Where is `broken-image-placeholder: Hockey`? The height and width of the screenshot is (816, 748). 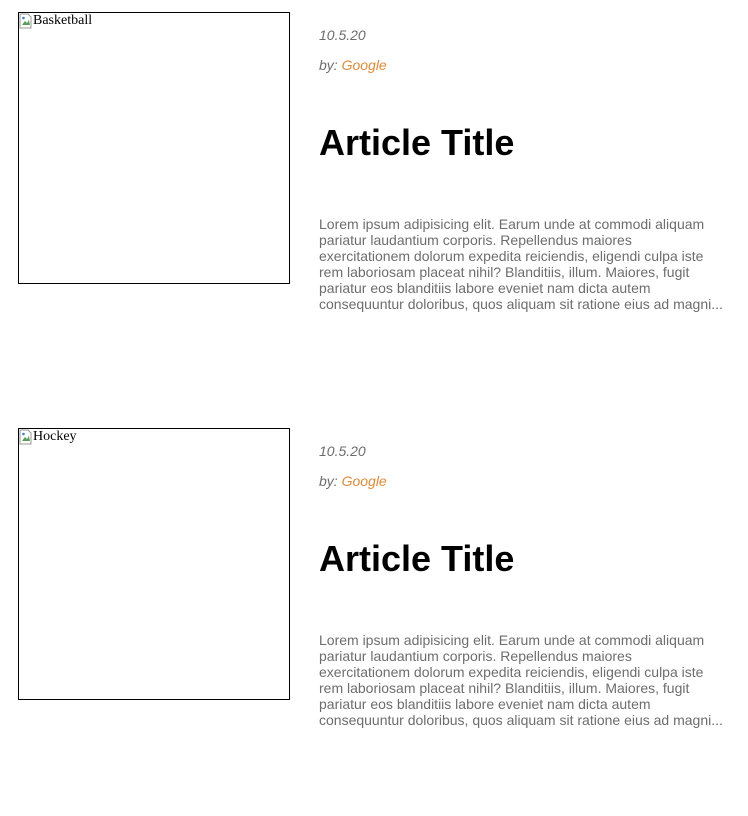
broken-image-placeholder: Hockey is located at coordinates (48, 437).